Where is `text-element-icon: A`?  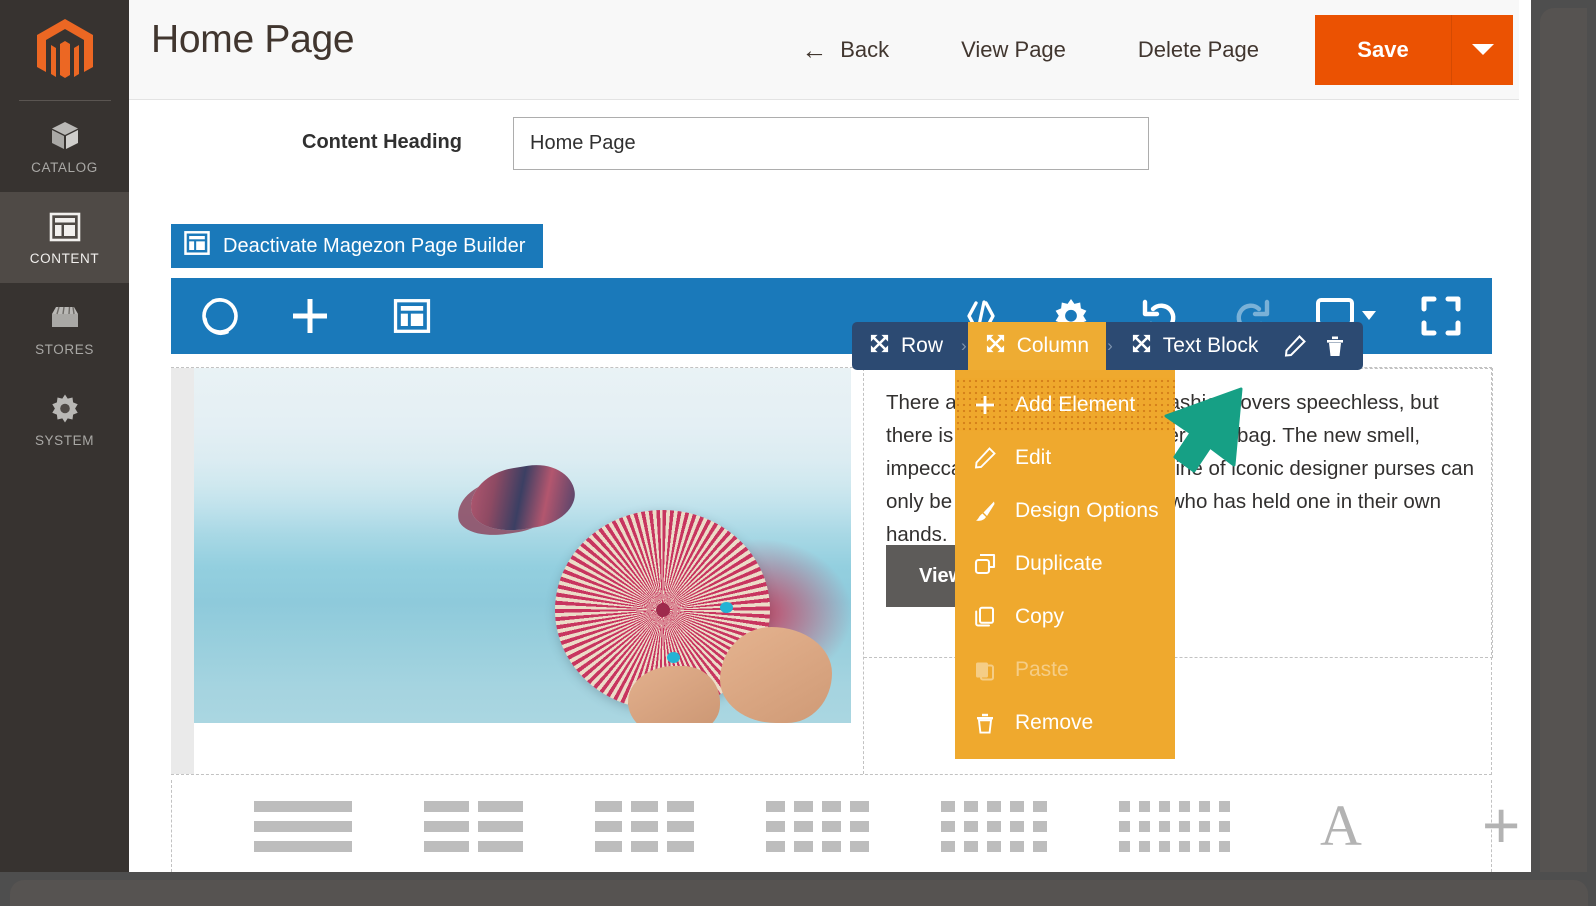
text-element-icon: A is located at coordinates (1341, 825).